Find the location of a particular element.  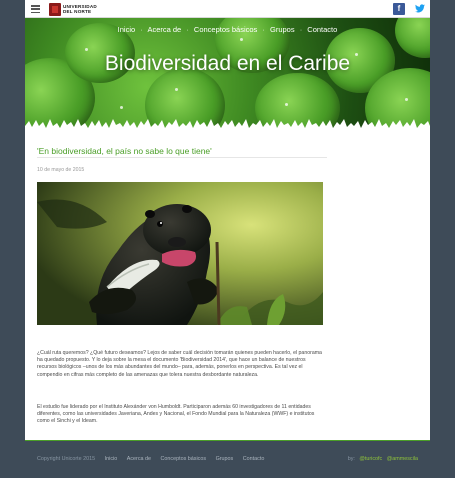

university-logo: UNIVERSIDAD DEL NORTE is located at coordinates (73, 9).